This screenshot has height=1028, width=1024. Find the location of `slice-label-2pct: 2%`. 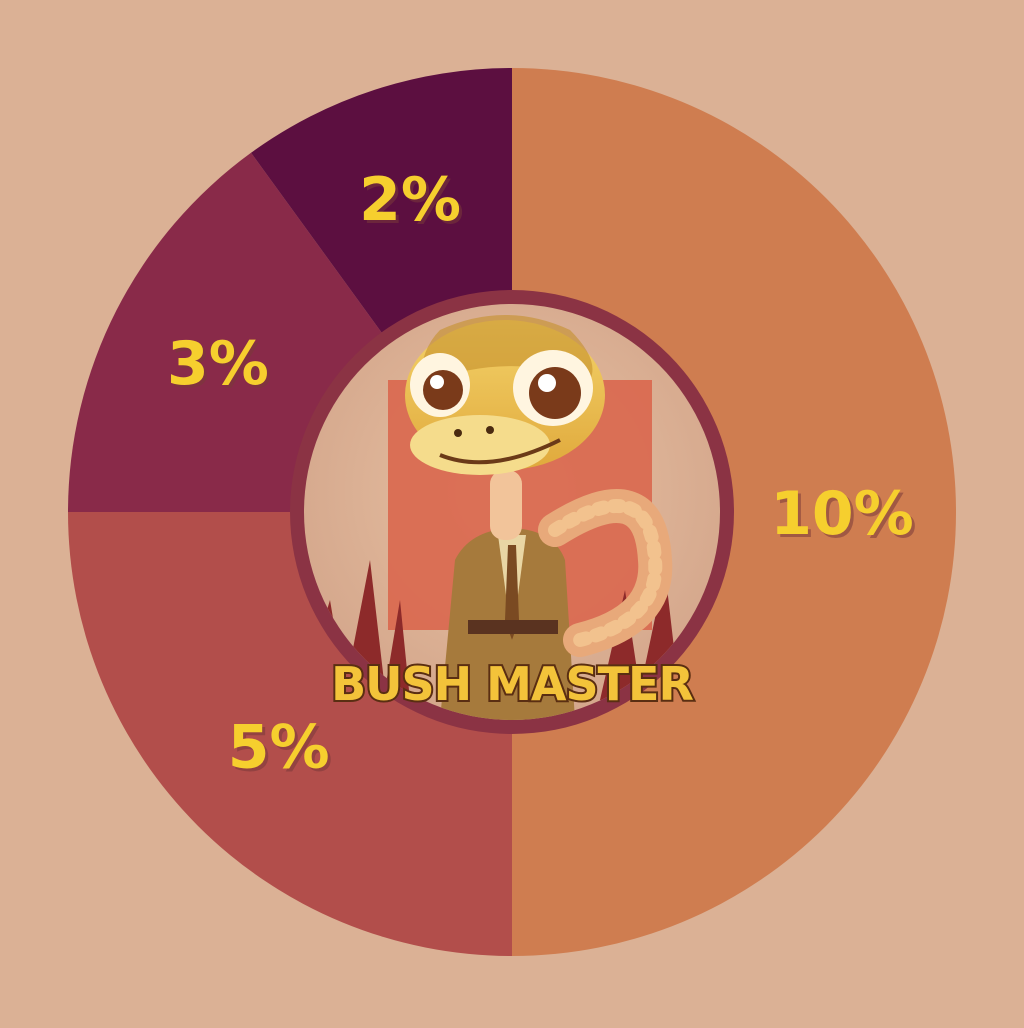

slice-label-2pct: 2% is located at coordinates (410, 200).